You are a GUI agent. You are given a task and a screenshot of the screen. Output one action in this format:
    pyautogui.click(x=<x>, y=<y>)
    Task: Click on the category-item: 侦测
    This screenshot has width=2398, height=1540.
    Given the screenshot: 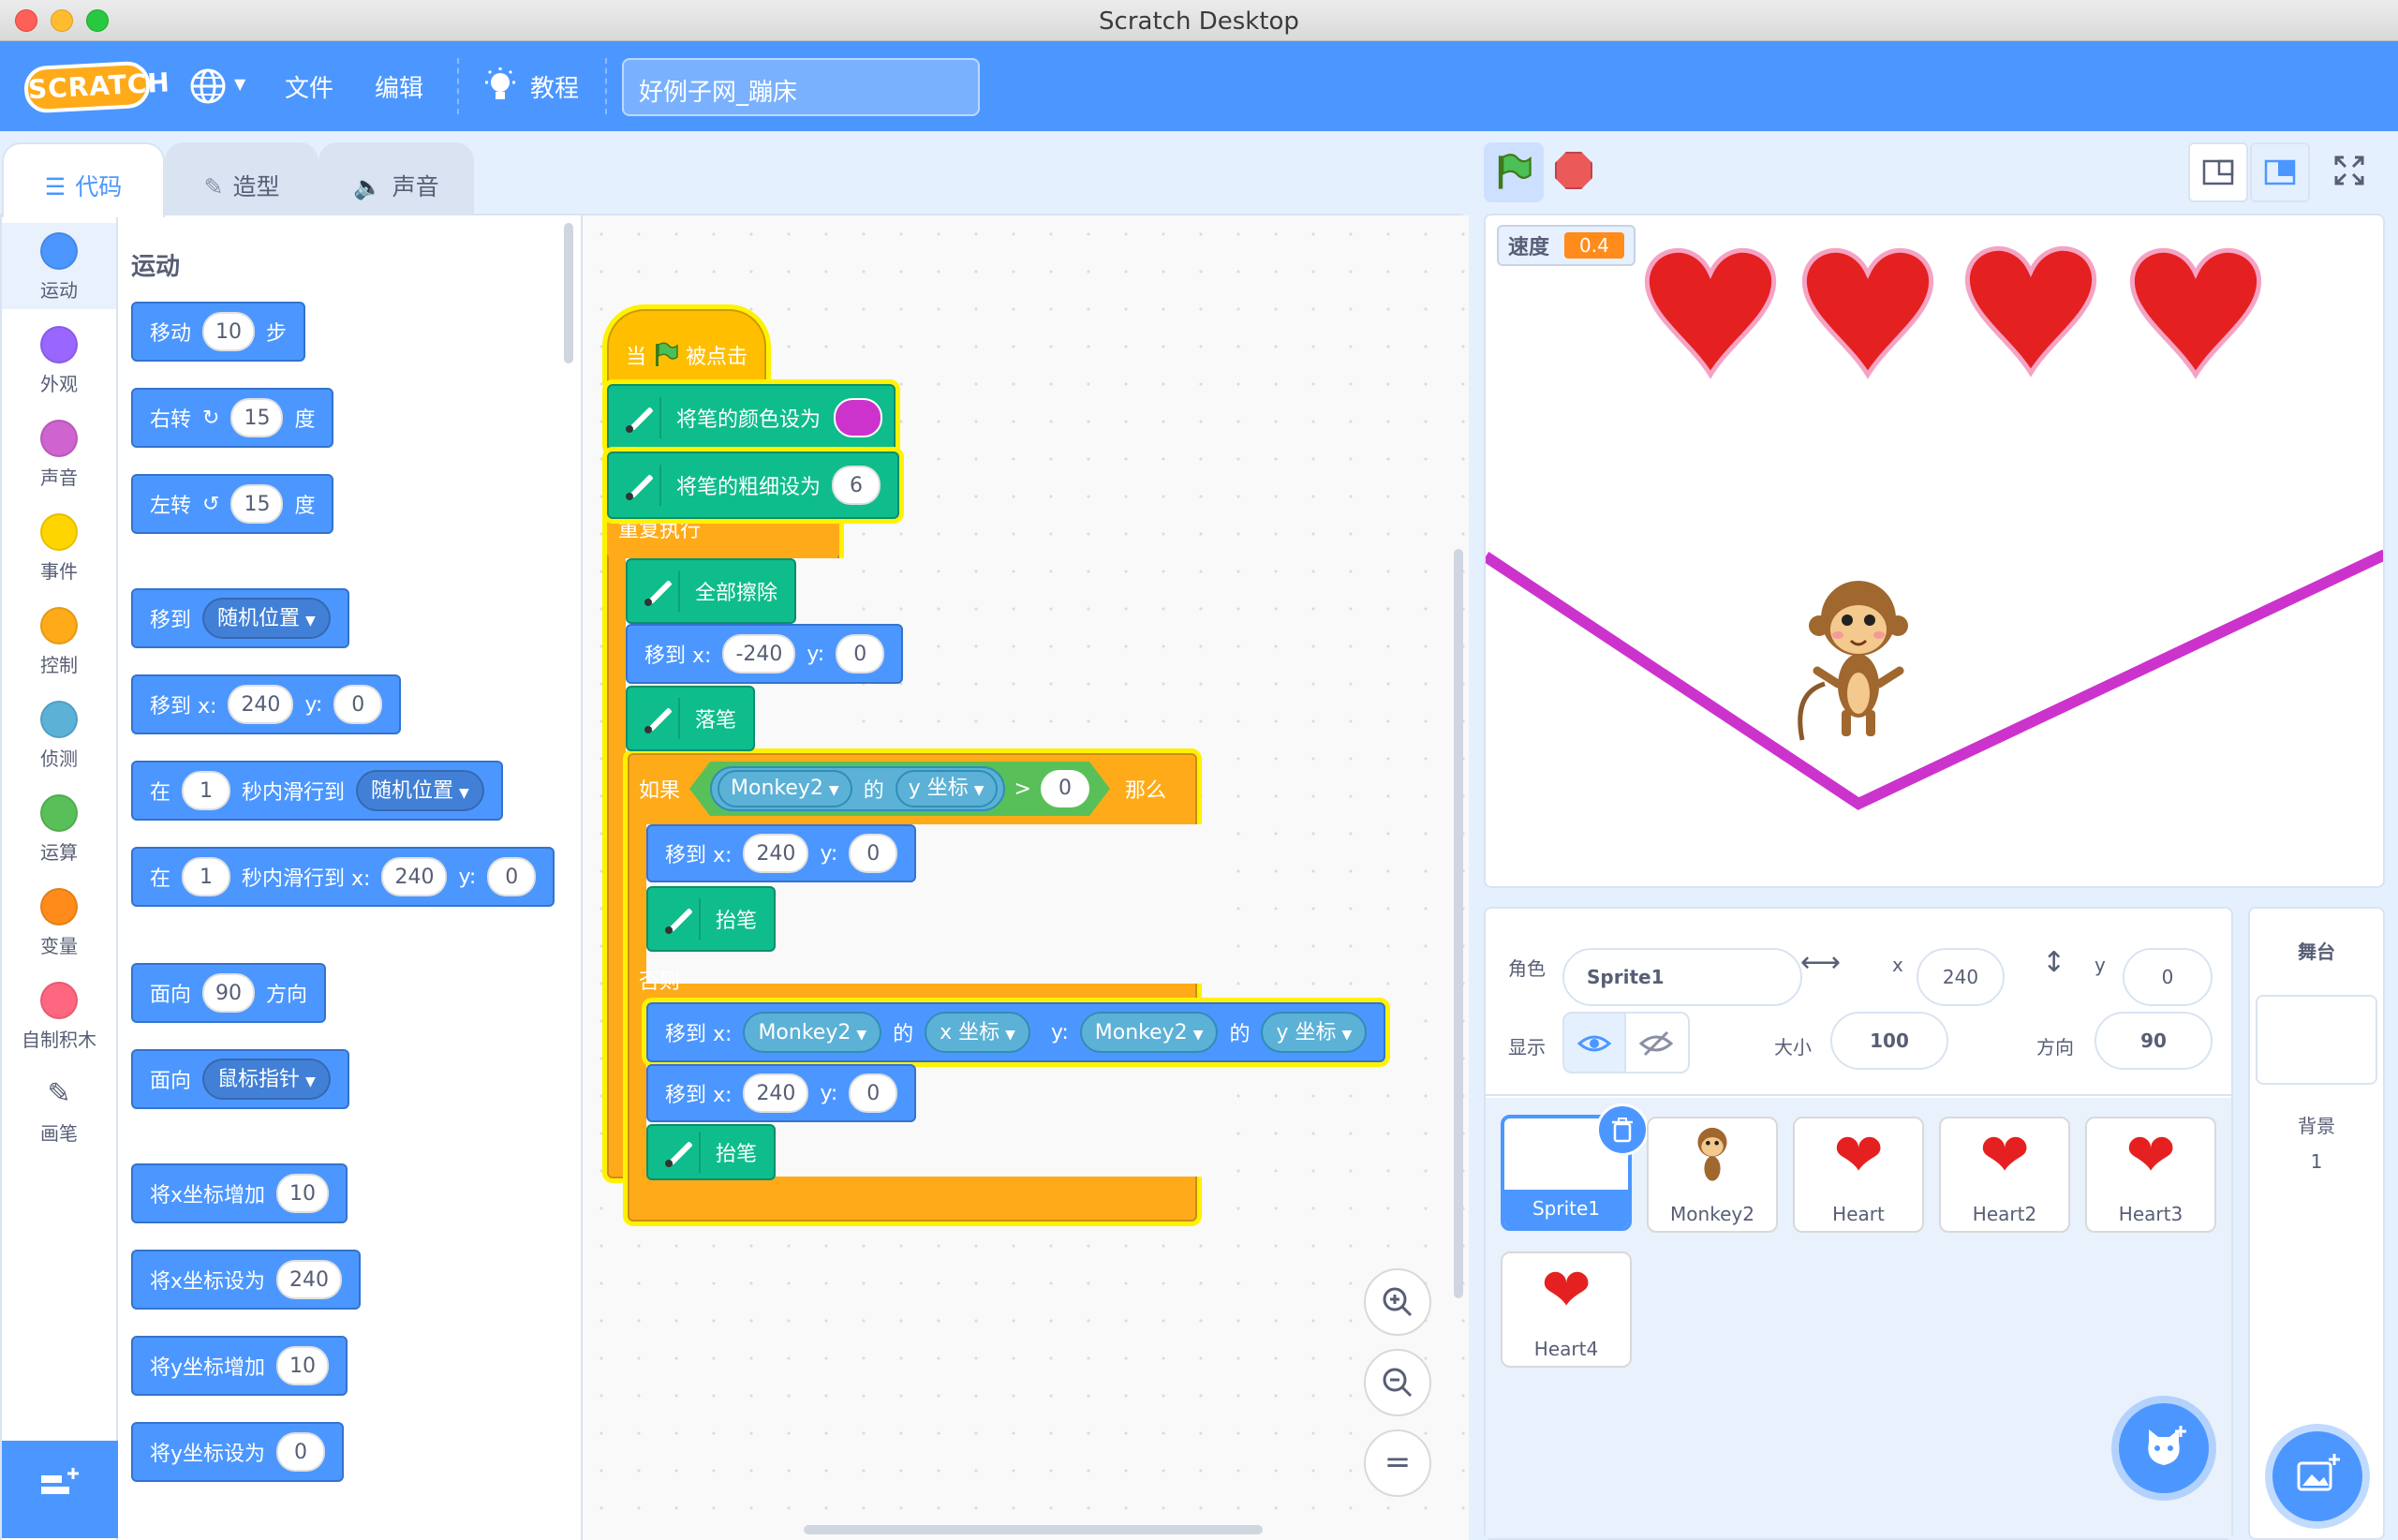 What is the action you would take?
    pyautogui.click(x=59, y=734)
    